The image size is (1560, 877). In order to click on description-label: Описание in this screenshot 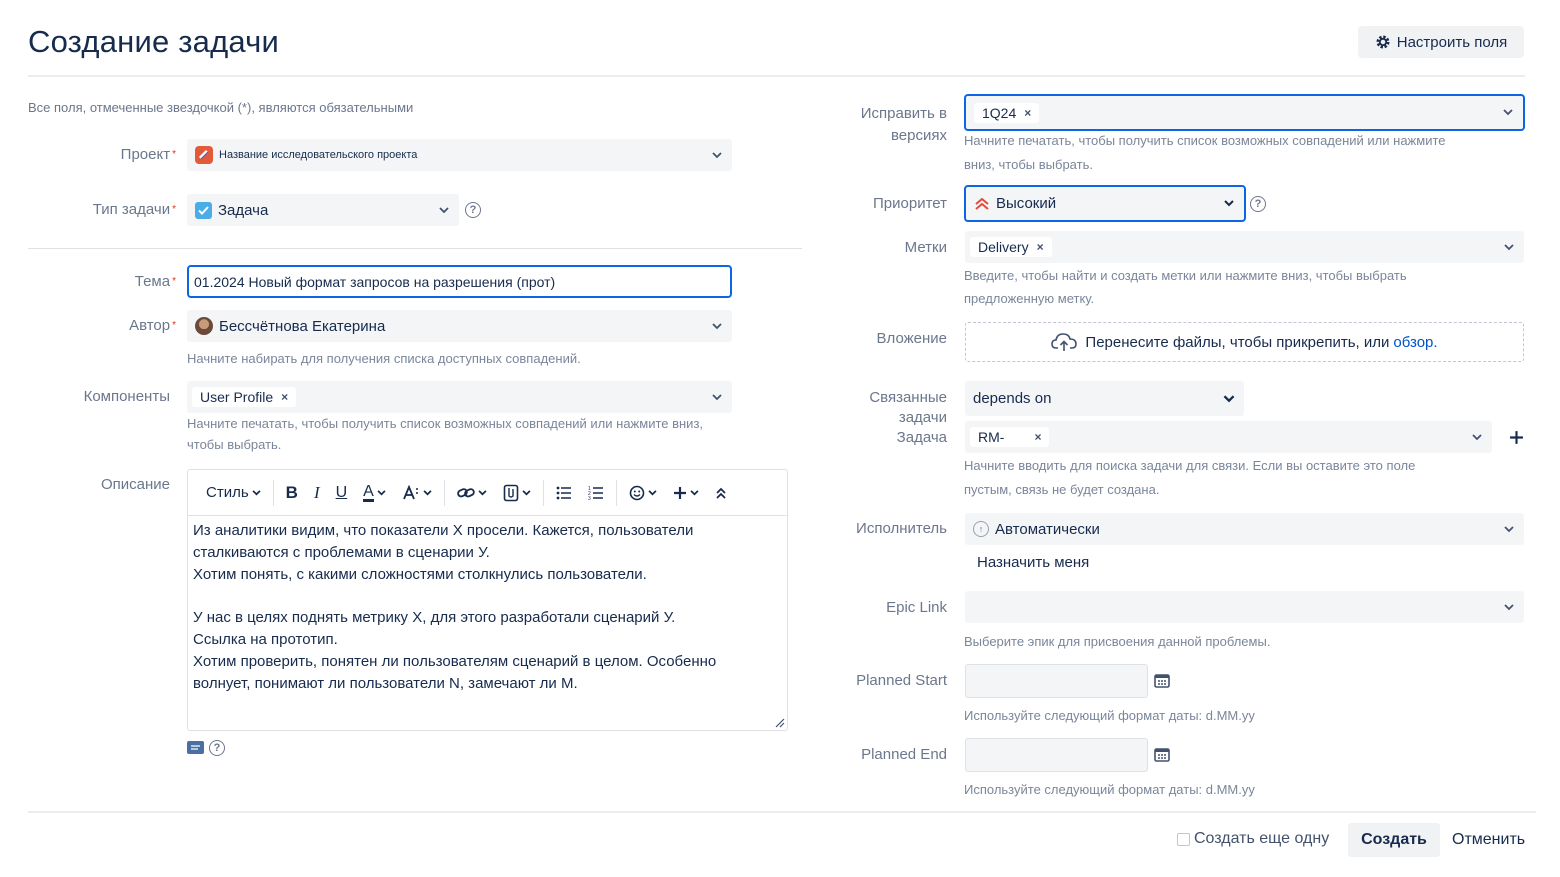, I will do `click(135, 484)`.